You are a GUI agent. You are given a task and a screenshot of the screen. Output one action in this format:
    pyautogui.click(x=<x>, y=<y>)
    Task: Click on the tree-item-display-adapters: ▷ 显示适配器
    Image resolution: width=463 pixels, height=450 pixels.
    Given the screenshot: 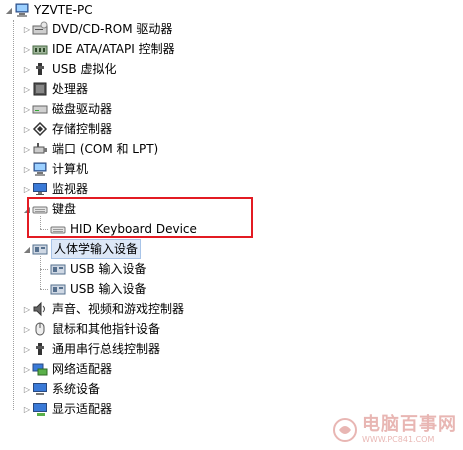 What is the action you would take?
    pyautogui.click(x=67, y=409)
    